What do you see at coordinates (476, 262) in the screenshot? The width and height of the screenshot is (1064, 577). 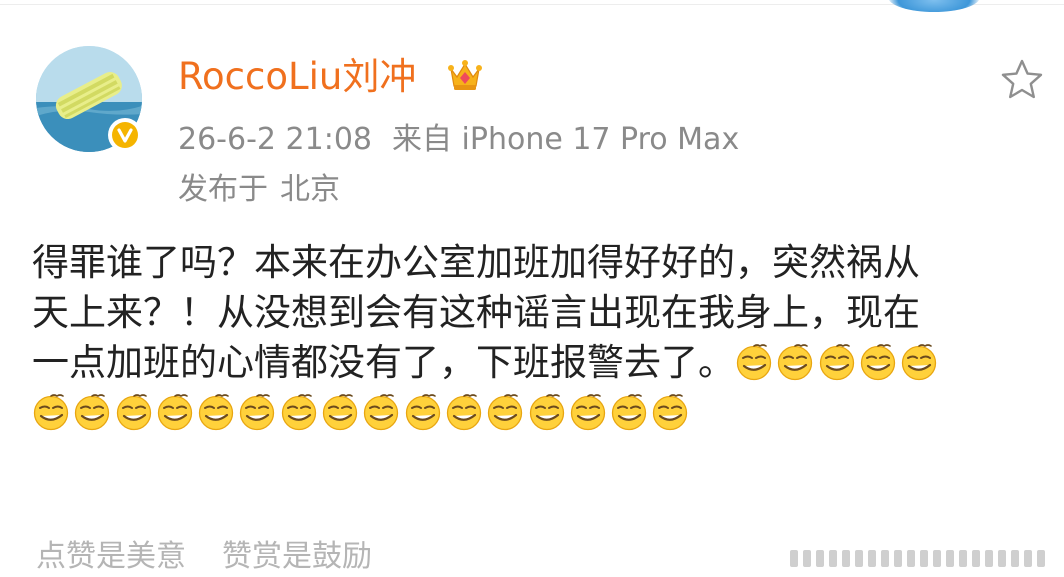 I see `post-text-line: 得罪谁了吗？本来在办公室加班加得好好的，突然祸从` at bounding box center [476, 262].